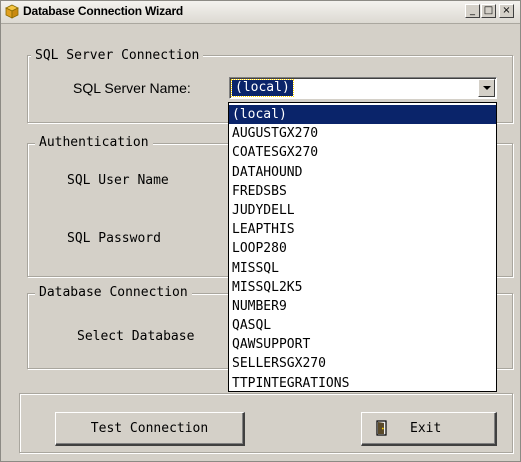 The width and height of the screenshot is (521, 462). What do you see at coordinates (362, 133) in the screenshot?
I see `dropdown-option: AUGUSTGX270` at bounding box center [362, 133].